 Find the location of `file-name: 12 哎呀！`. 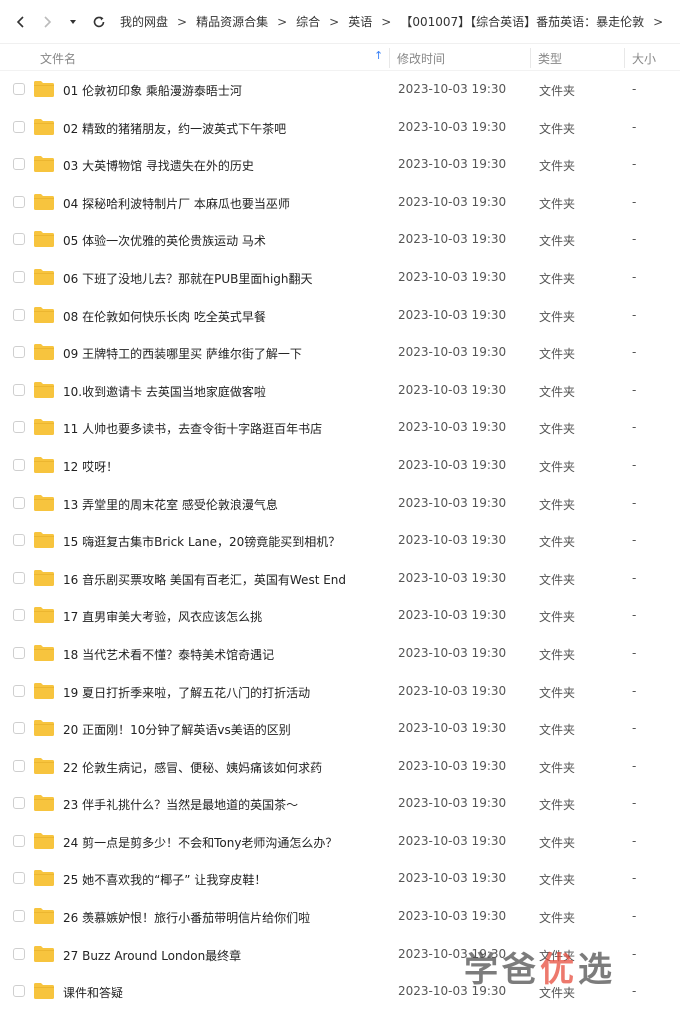

file-name: 12 哎呀！ is located at coordinates (90, 466).